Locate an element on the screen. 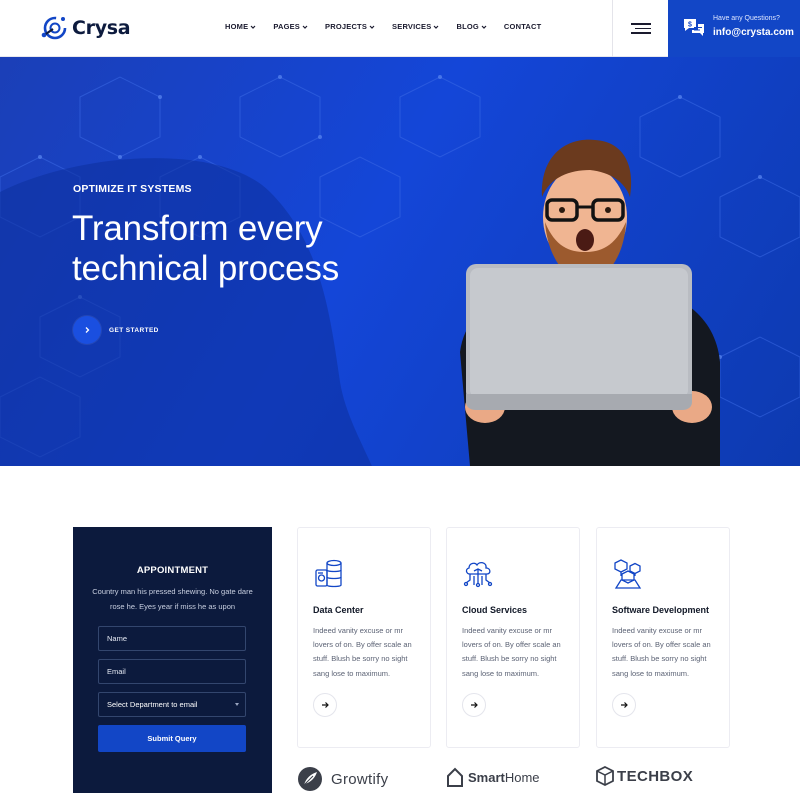  house-icon is located at coordinates (455, 777).